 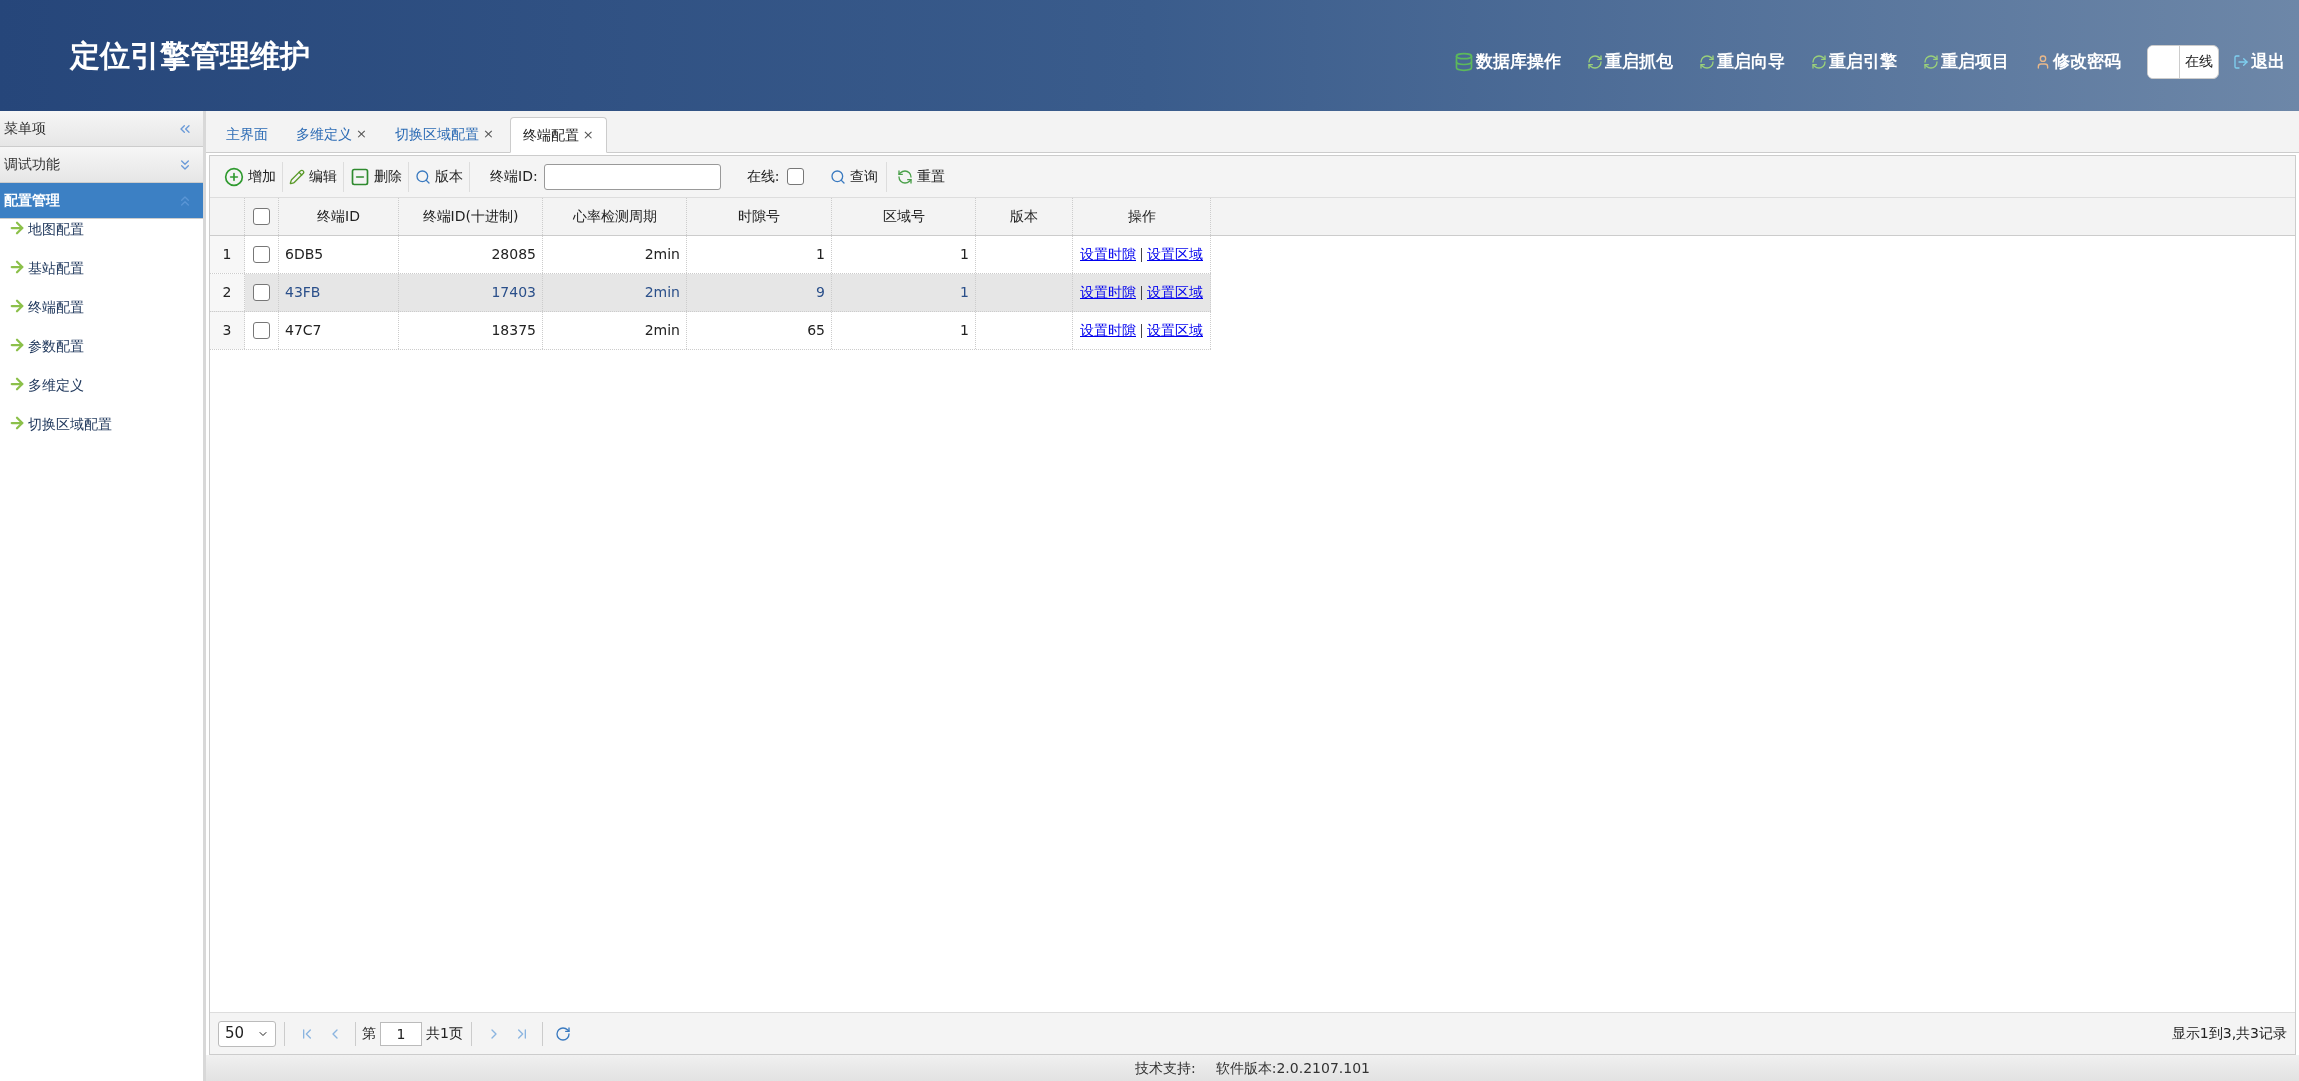 What do you see at coordinates (360, 176) in the screenshot?
I see `minus-icon` at bounding box center [360, 176].